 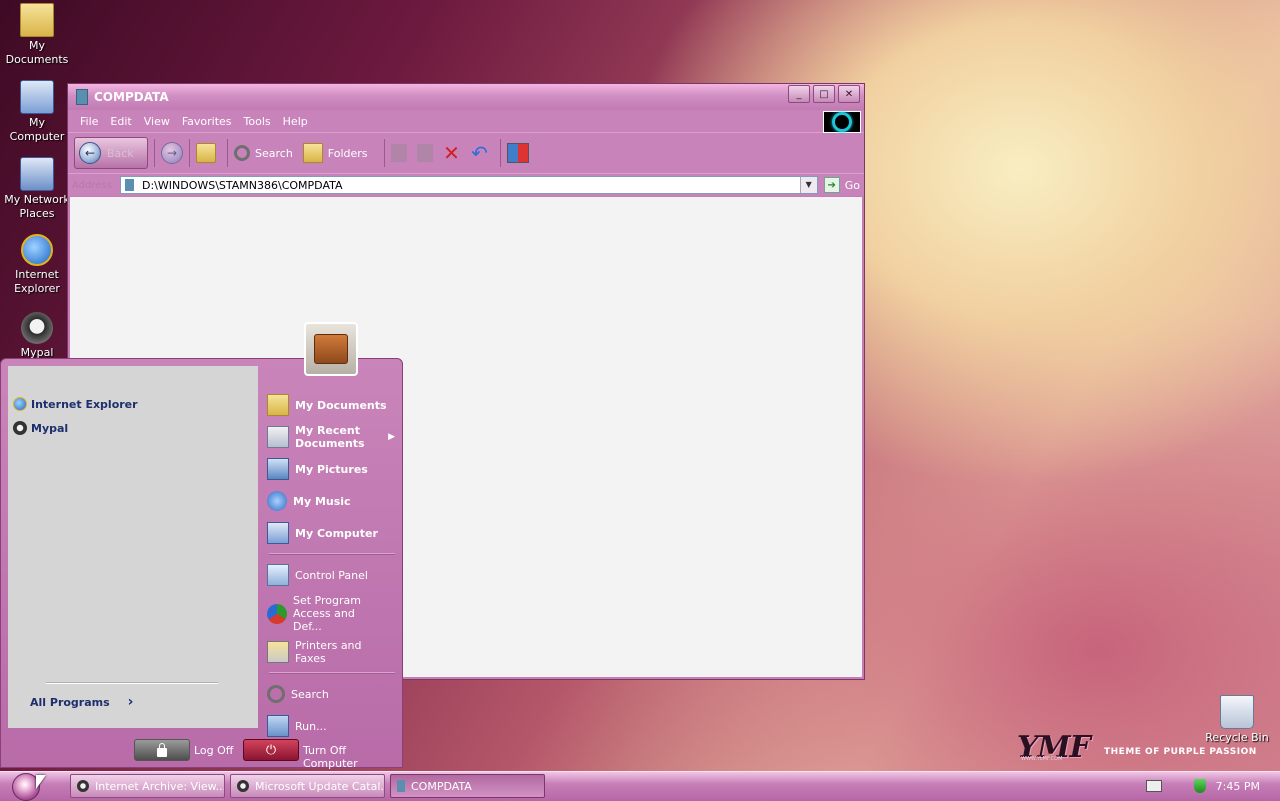 I want to click on log-off-label: Log Off, so click(x=213, y=750).